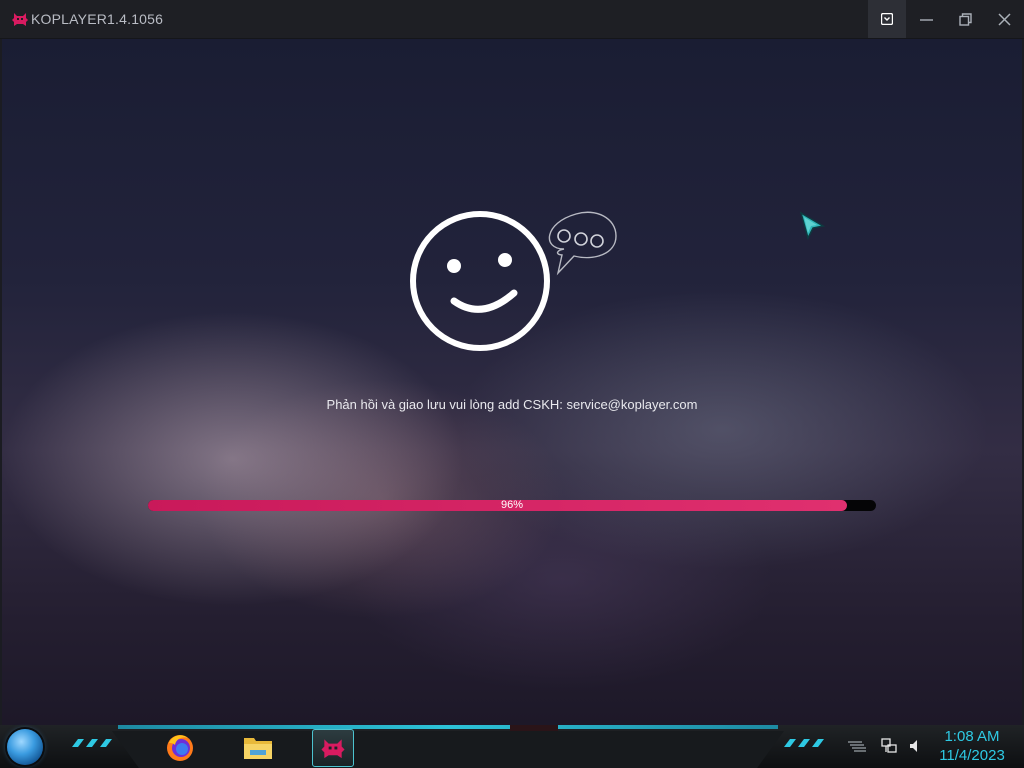 The image size is (1024, 768). I want to click on taskbar-clock: 1:08 AM 11/4/2023, so click(972, 746).